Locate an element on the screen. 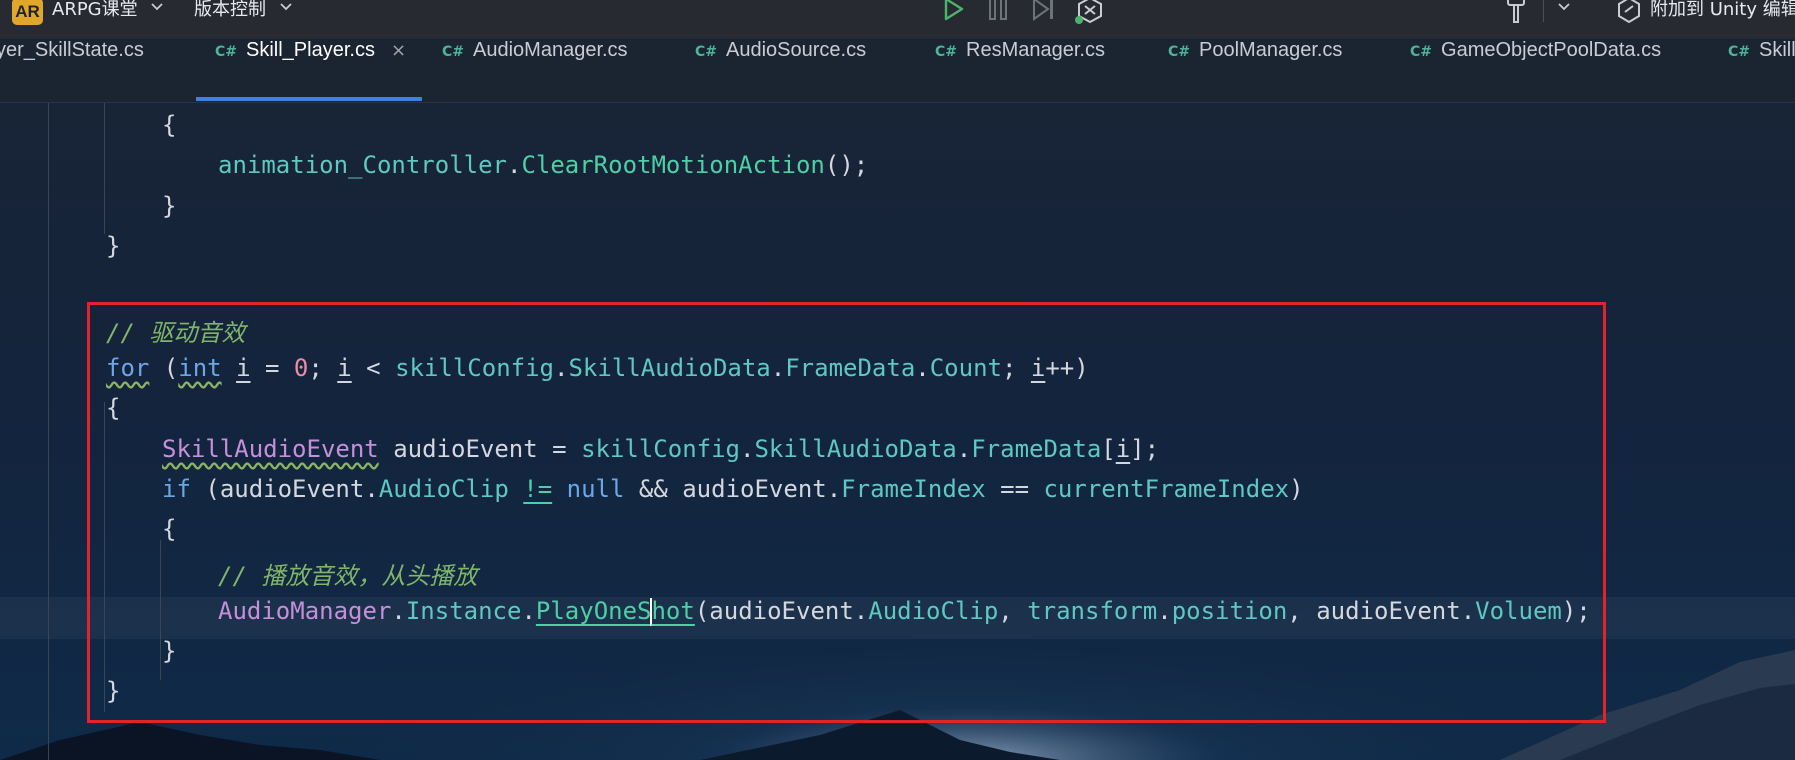 The width and height of the screenshot is (1795, 760). project-selector: ARPG课堂 is located at coordinates (95, 11).